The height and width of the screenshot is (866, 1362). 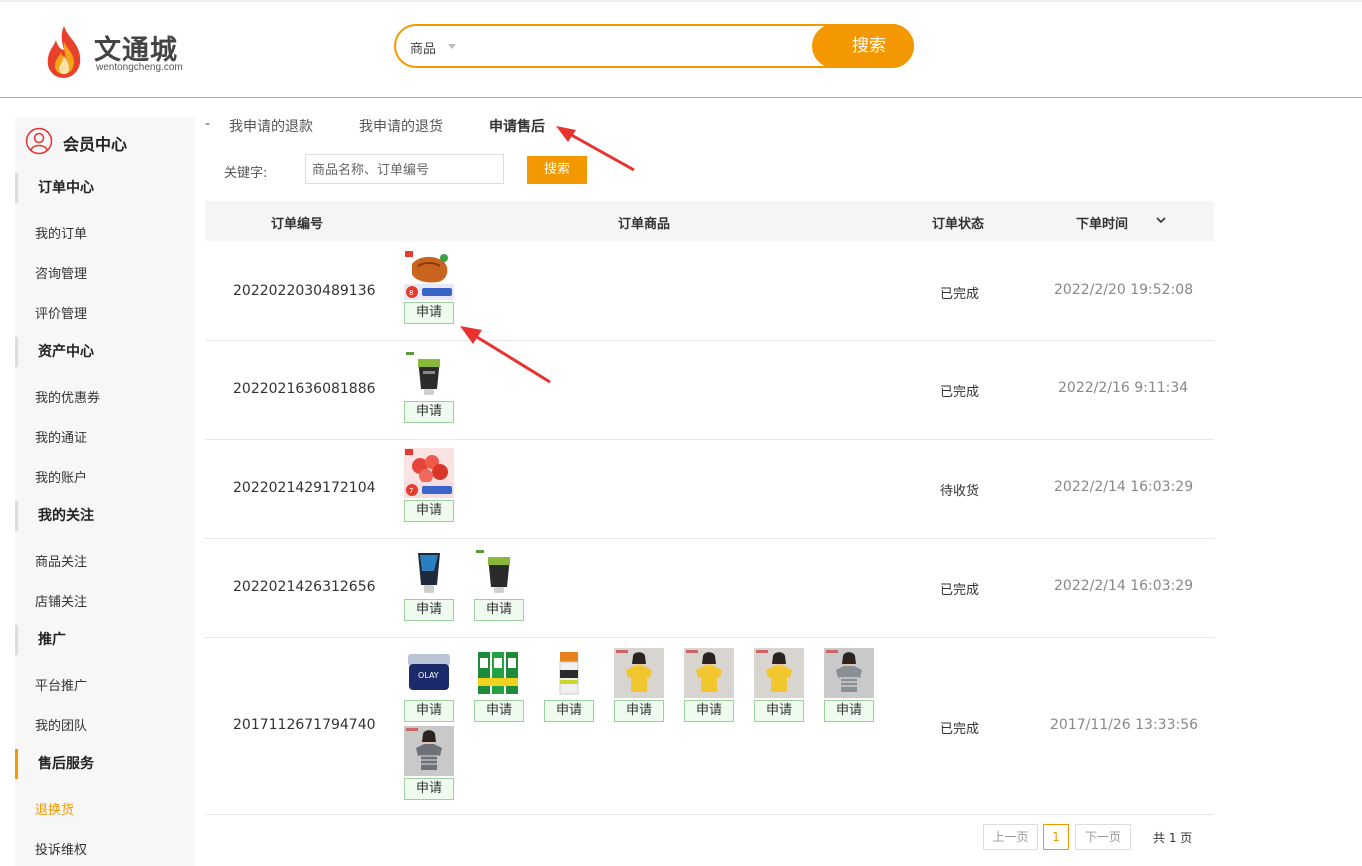 I want to click on lotion-bottle-thumbnail, so click(x=569, y=673).